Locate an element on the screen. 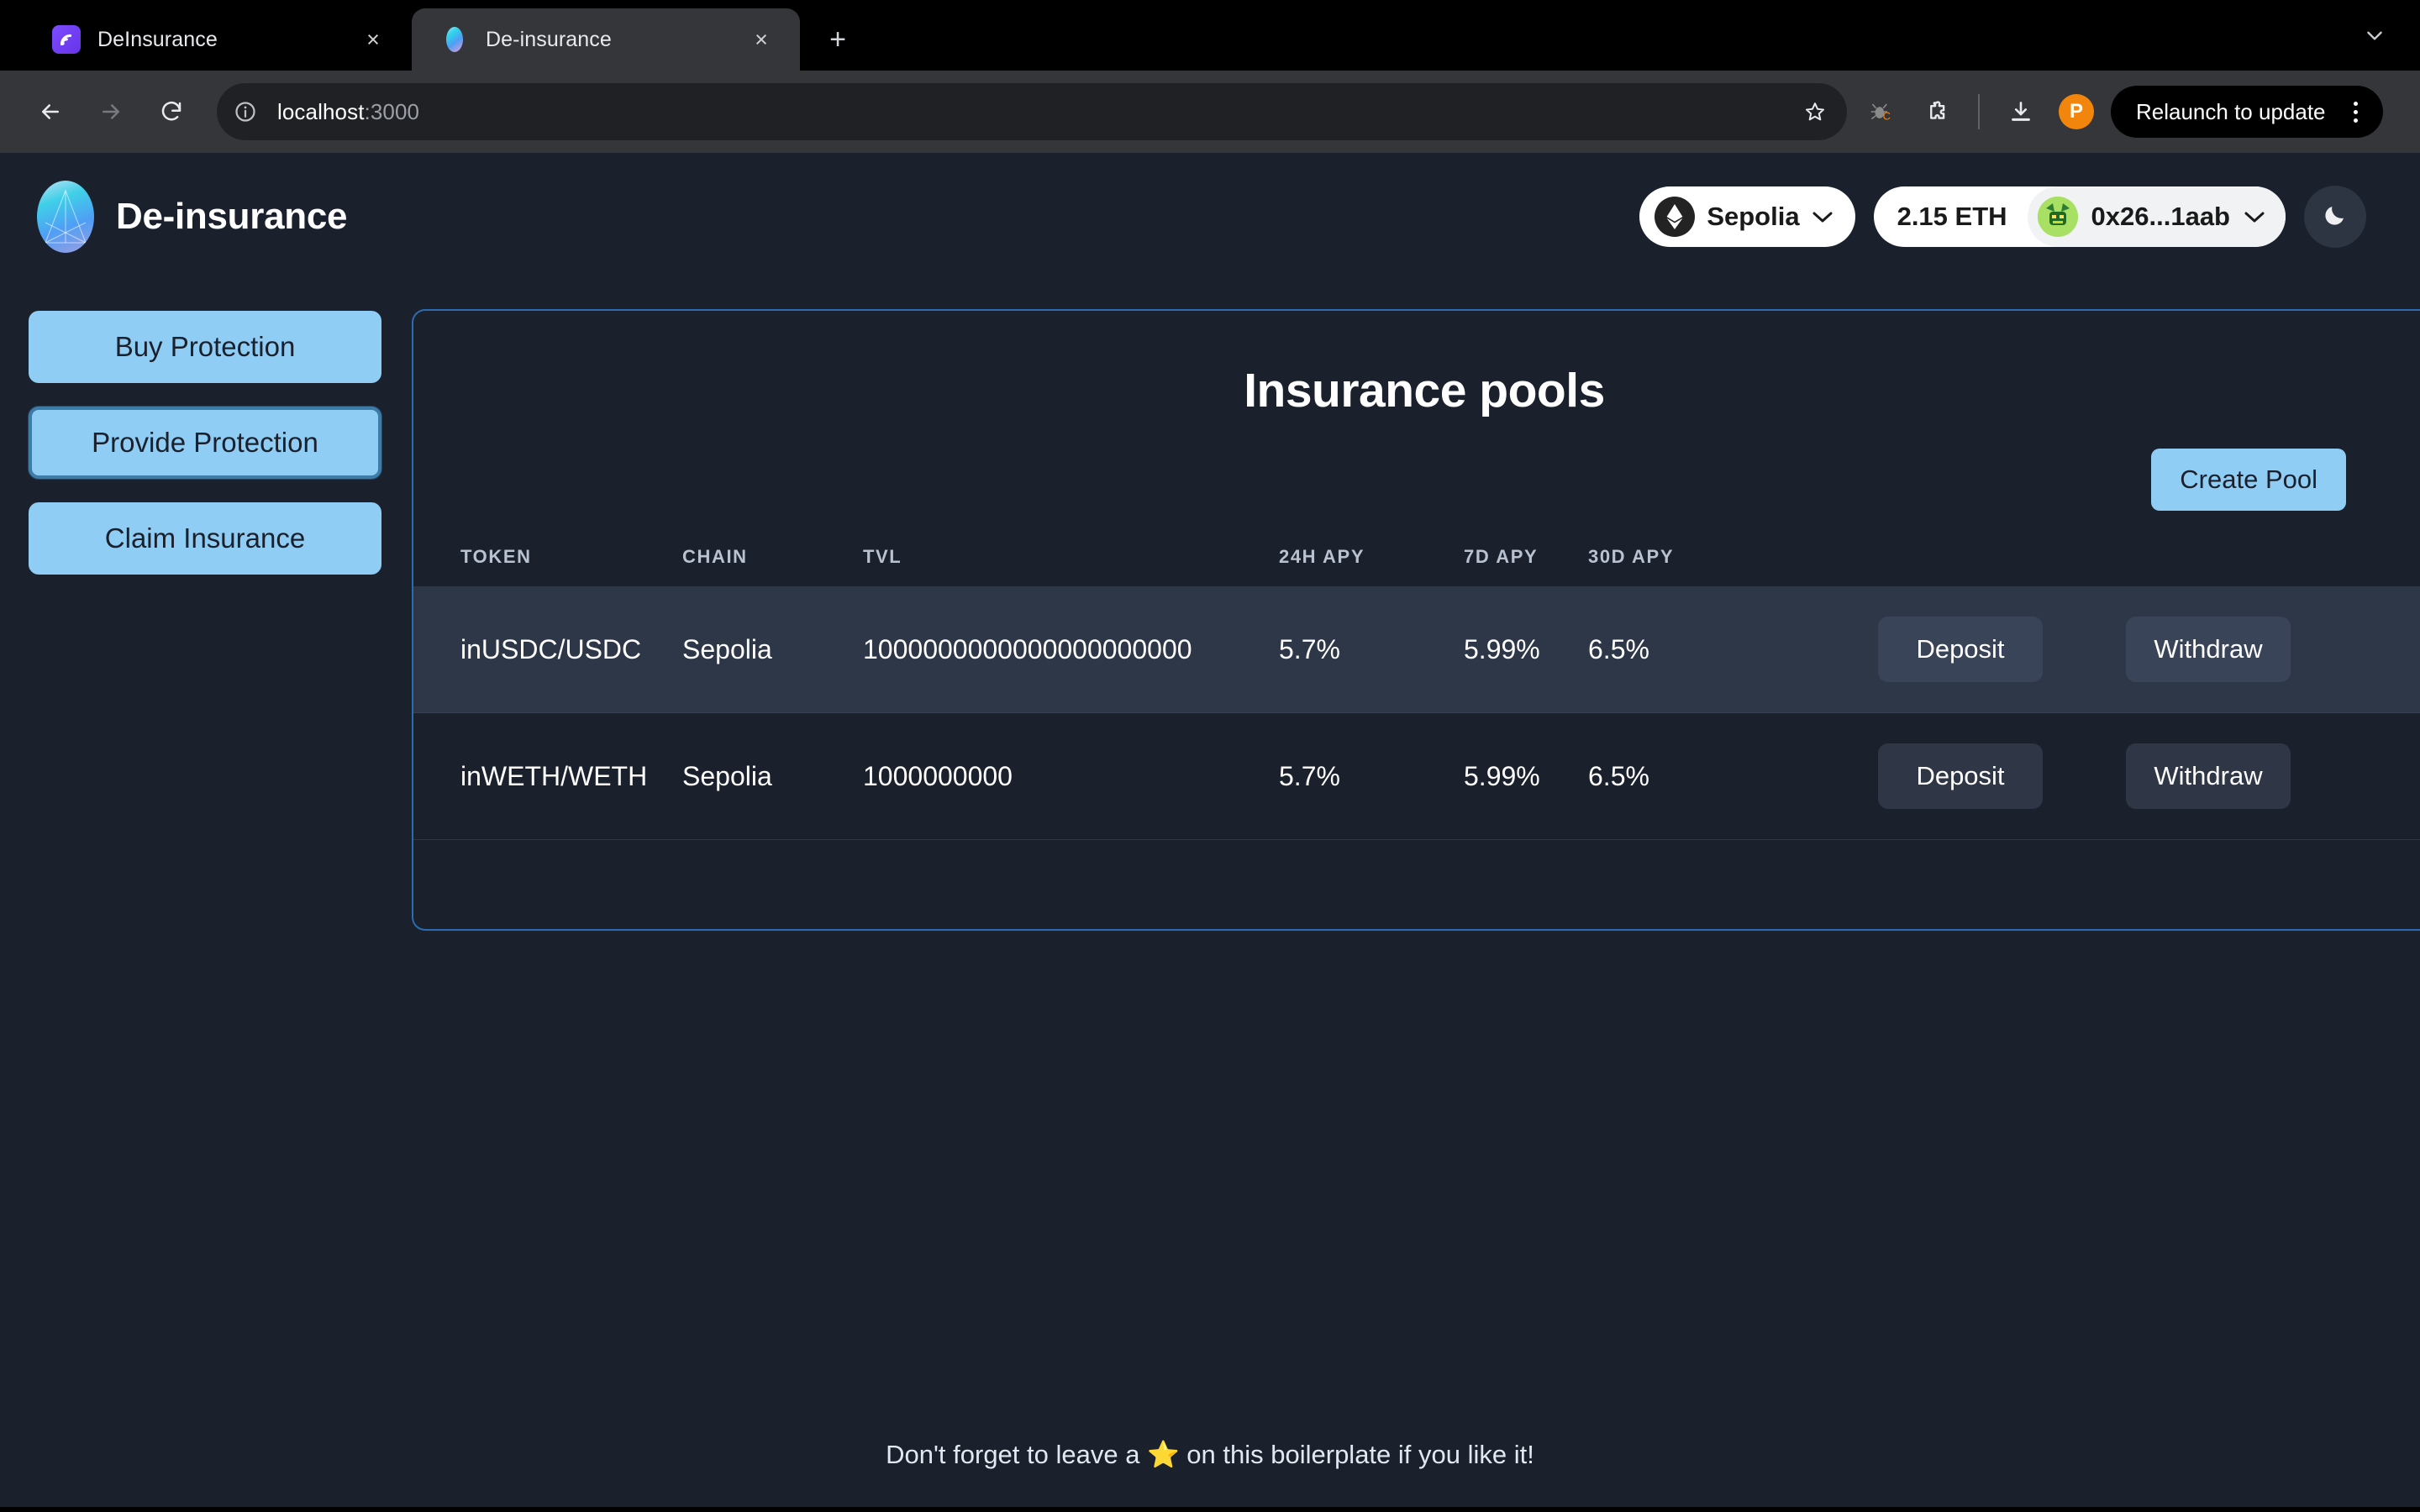 Image resolution: width=2420 pixels, height=1512 pixels. cell-tvl: 1000000000000000000000 is located at coordinates (1027, 648).